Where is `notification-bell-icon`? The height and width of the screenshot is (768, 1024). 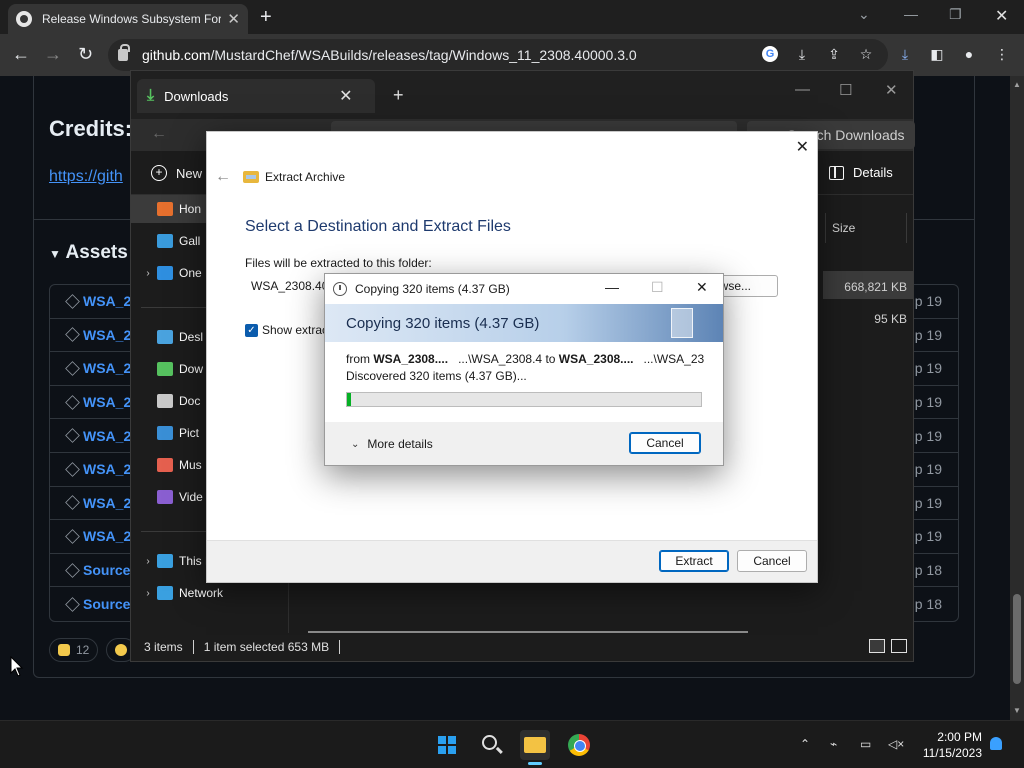
notification-bell-icon is located at coordinates (996, 743).